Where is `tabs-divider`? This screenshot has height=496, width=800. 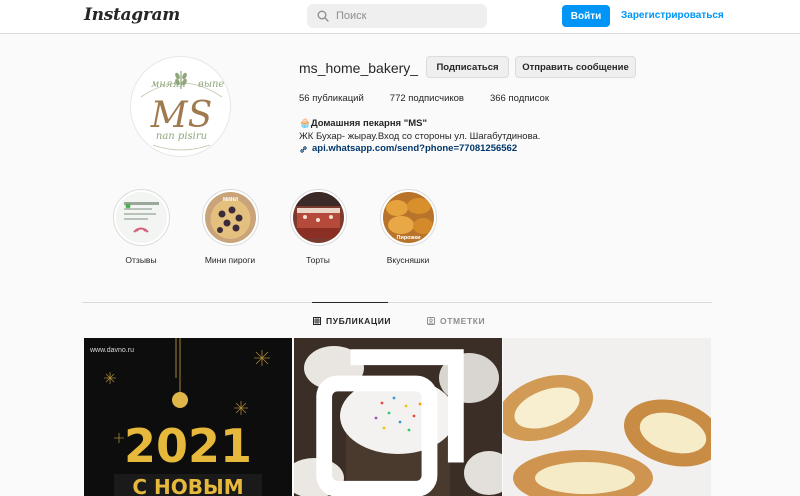 tabs-divider is located at coordinates (397, 302).